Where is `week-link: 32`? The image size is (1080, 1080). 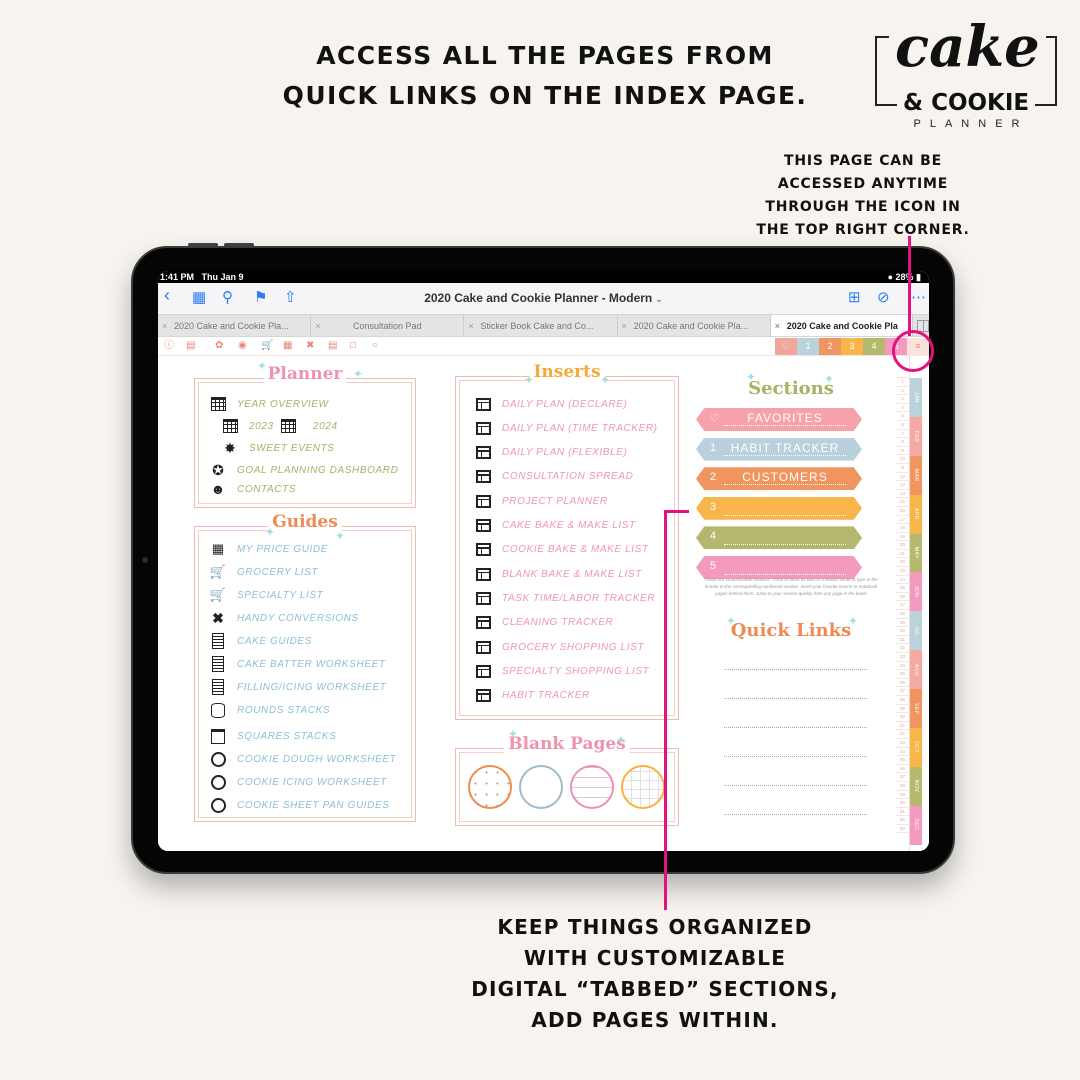 week-link: 32 is located at coordinates (902, 648).